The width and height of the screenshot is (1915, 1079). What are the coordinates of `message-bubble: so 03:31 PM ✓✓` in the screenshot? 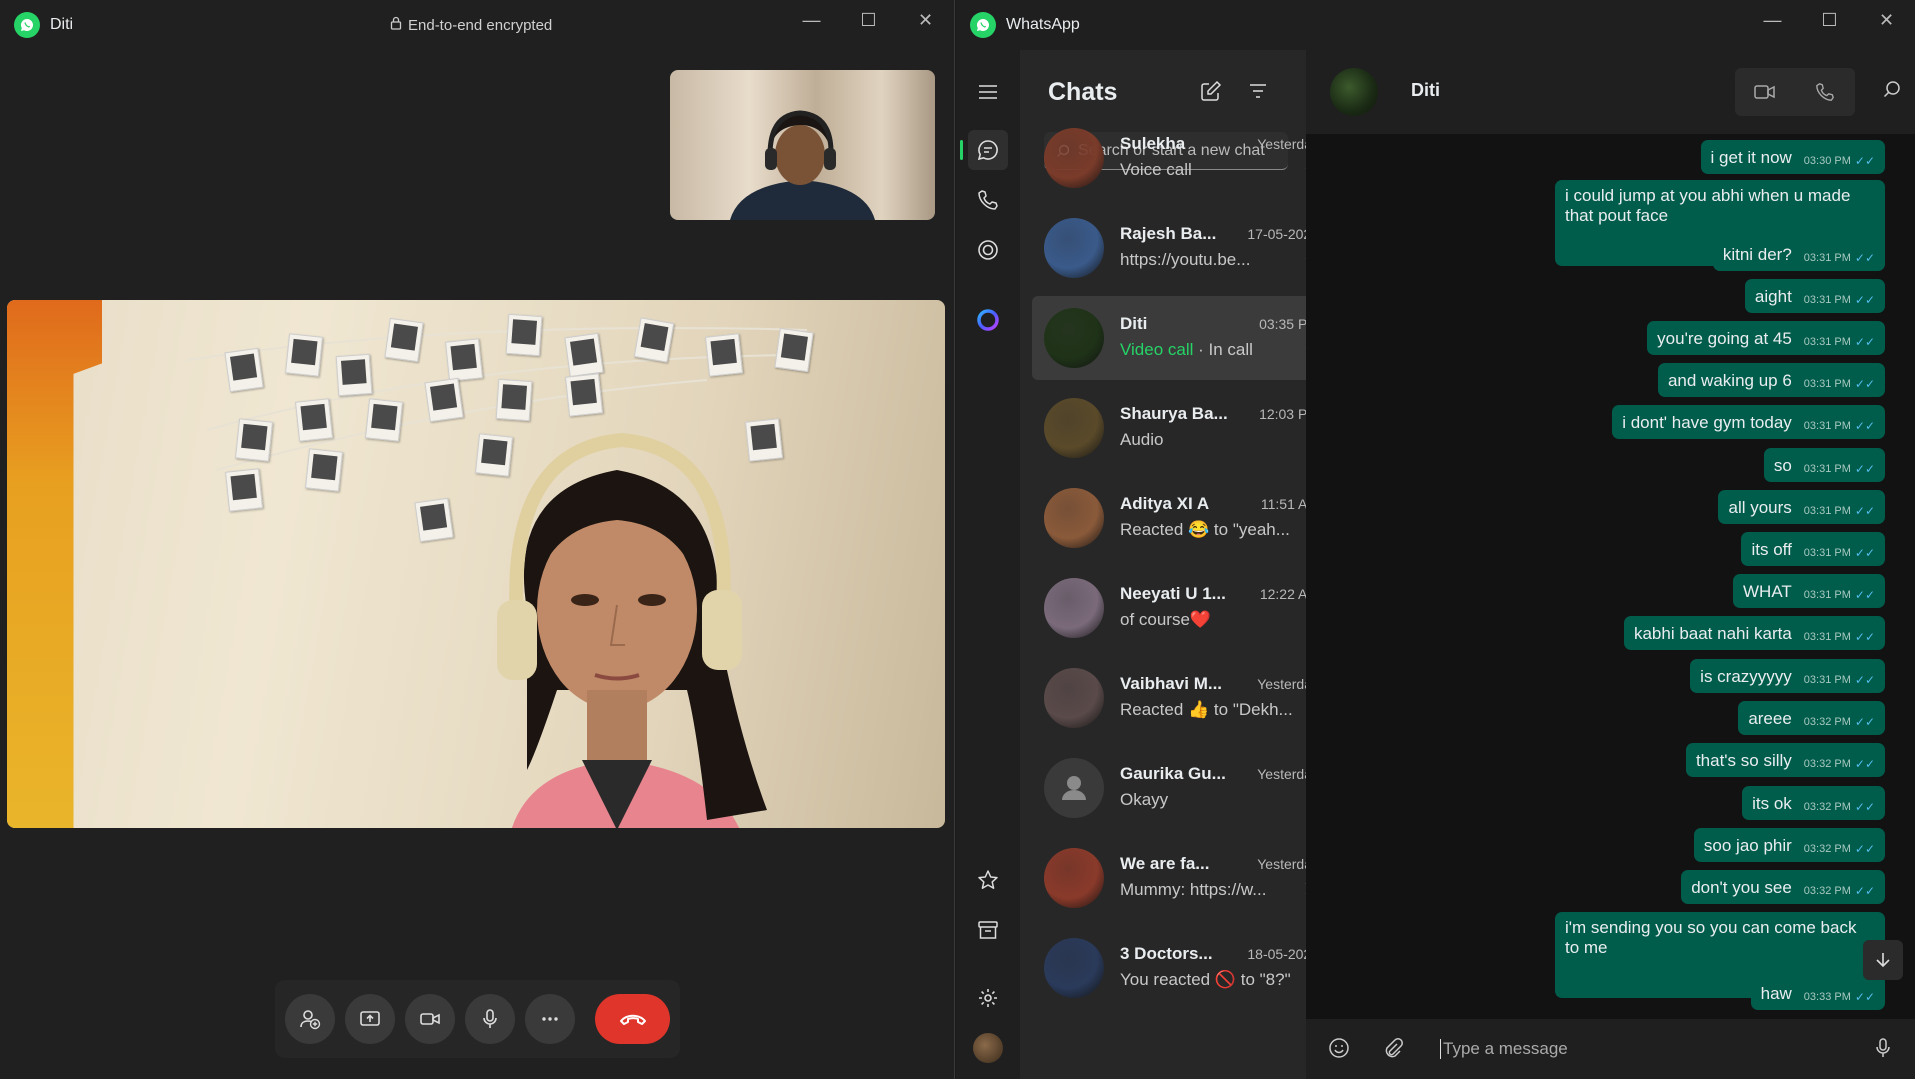 It's located at (1824, 465).